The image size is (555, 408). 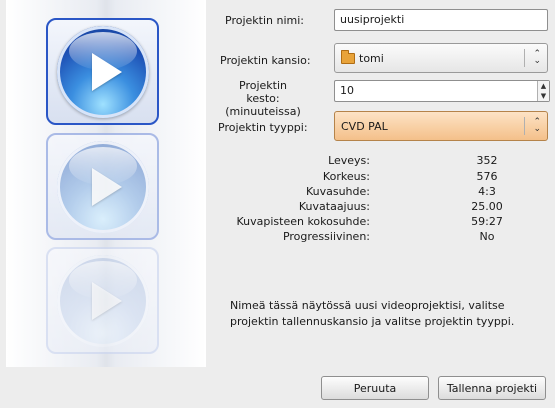 I want to click on project-name-input: uusiprojekti, so click(x=441, y=20).